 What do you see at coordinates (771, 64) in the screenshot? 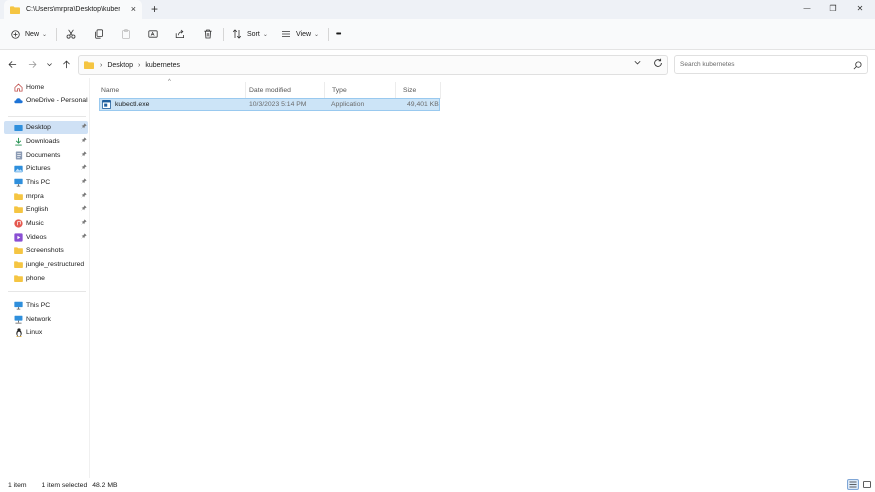
I see `search-box: Search kubernetes` at bounding box center [771, 64].